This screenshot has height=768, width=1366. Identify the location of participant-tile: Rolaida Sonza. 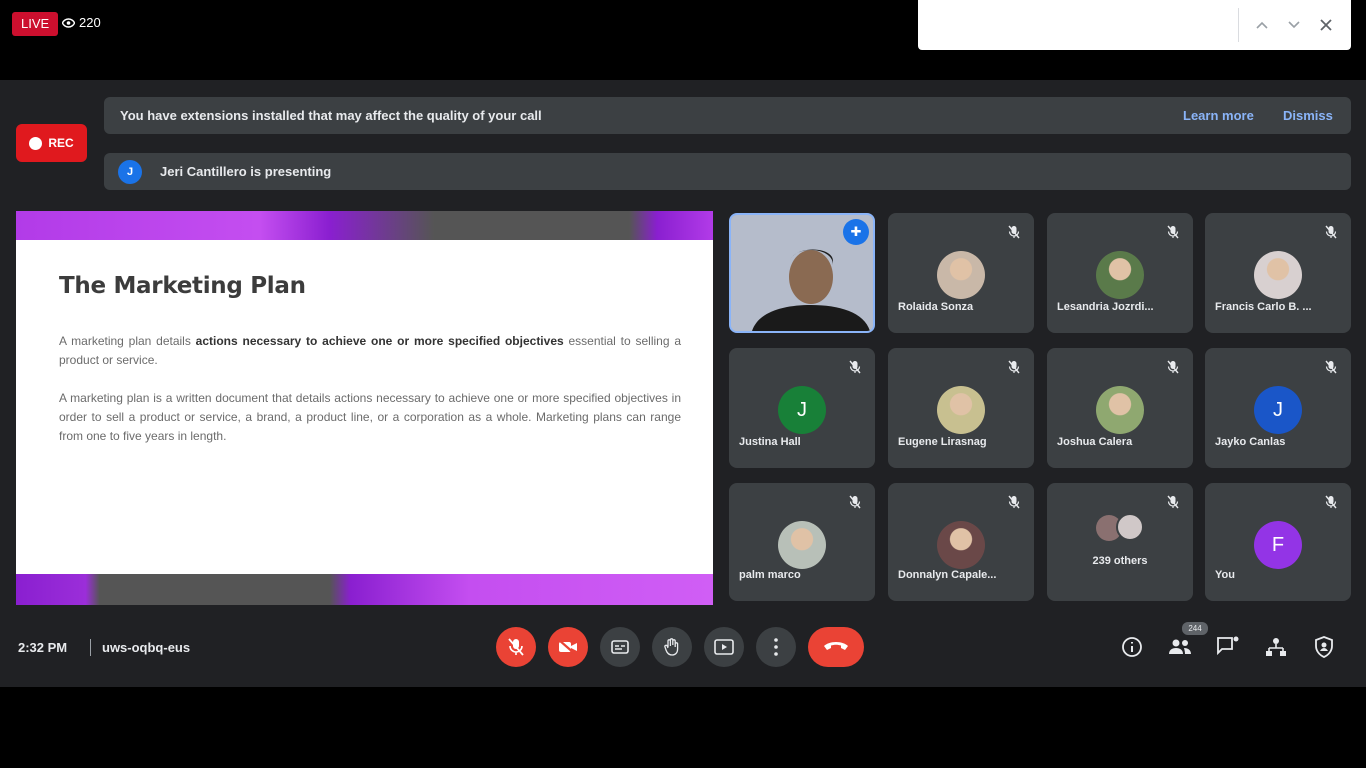
(961, 273).